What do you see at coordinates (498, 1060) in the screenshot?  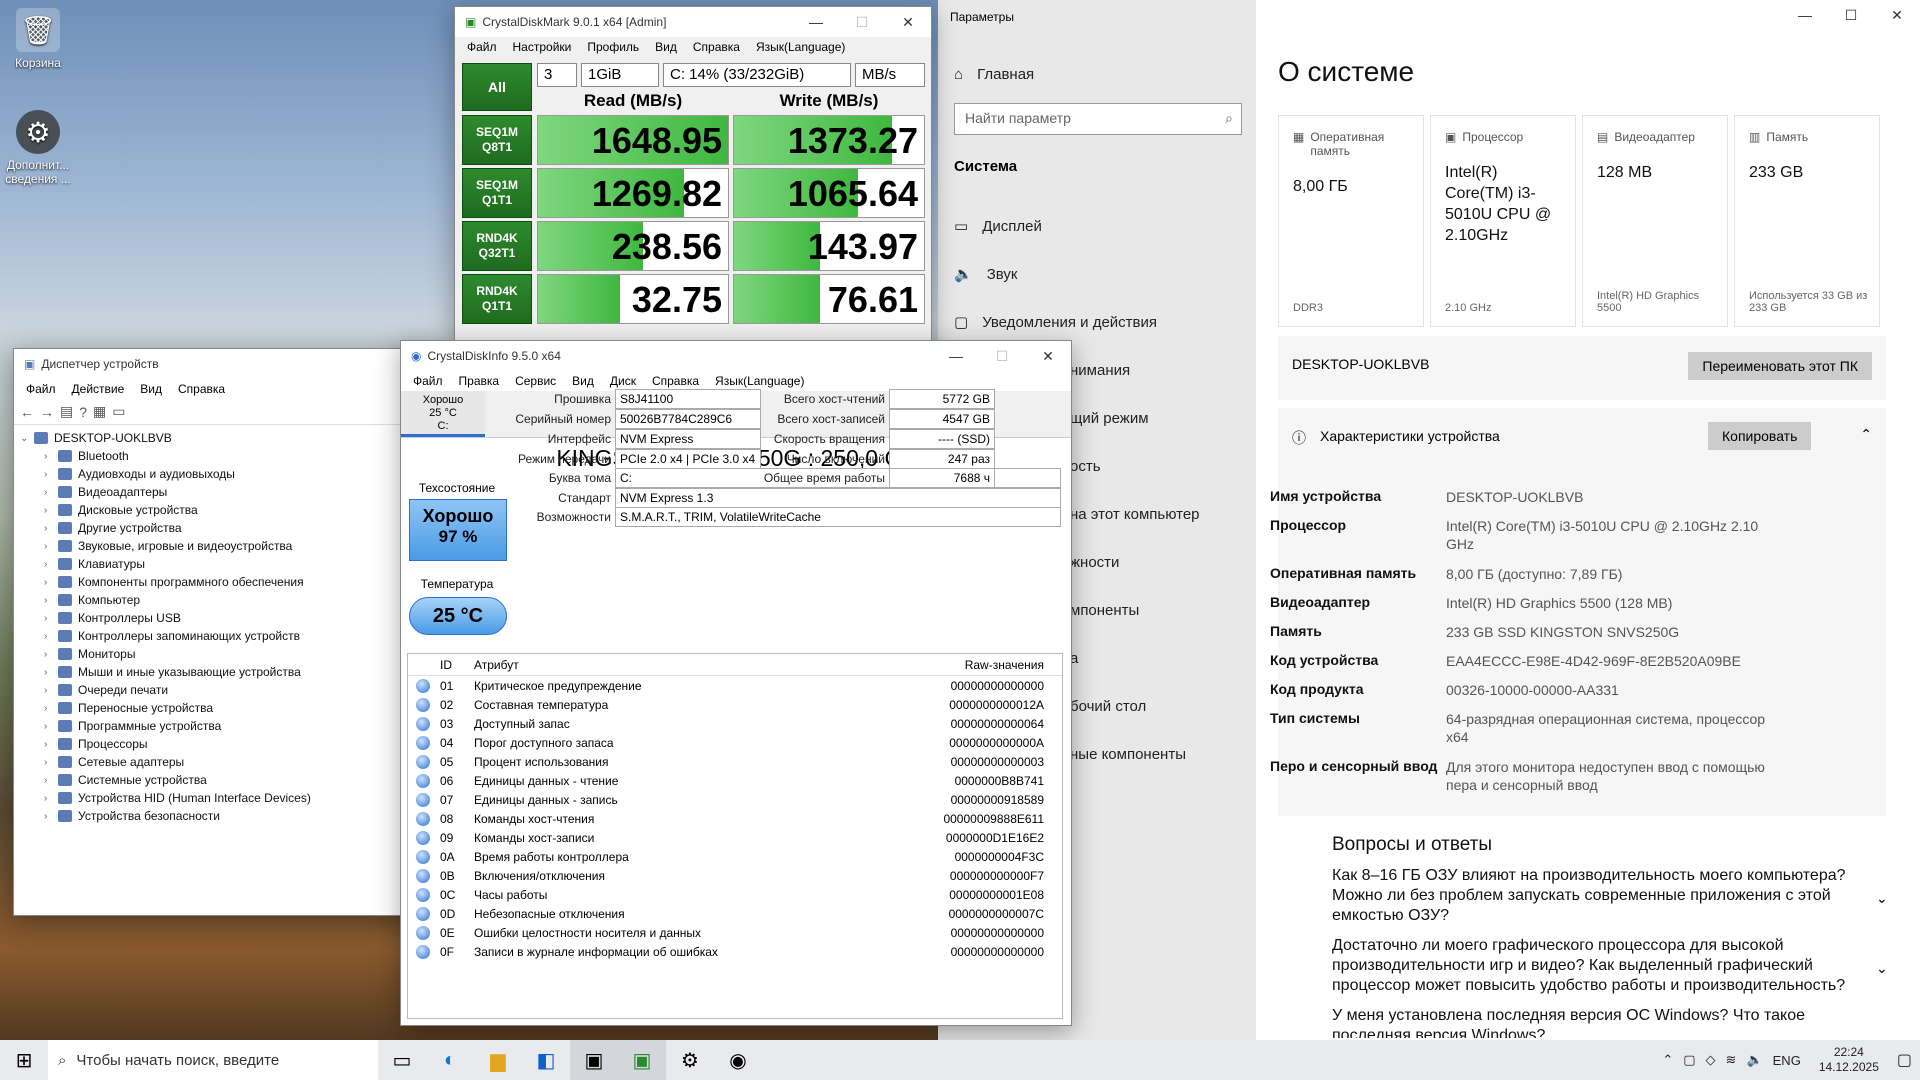 I see `file-explorer-icon: ▆` at bounding box center [498, 1060].